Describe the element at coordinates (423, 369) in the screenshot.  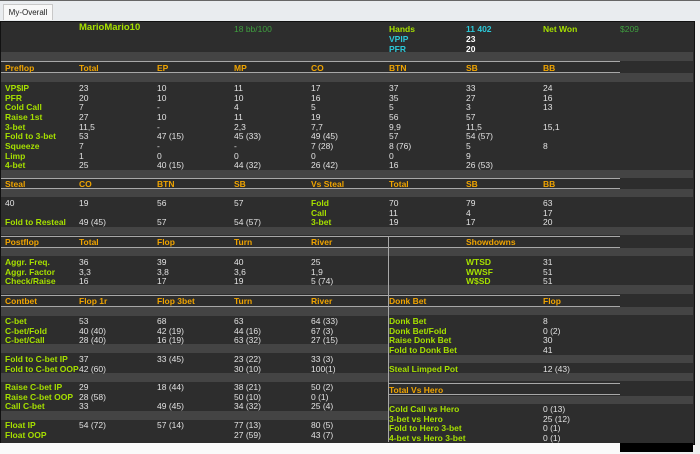
I see `stat-label: Steal Limped Pot` at that location.